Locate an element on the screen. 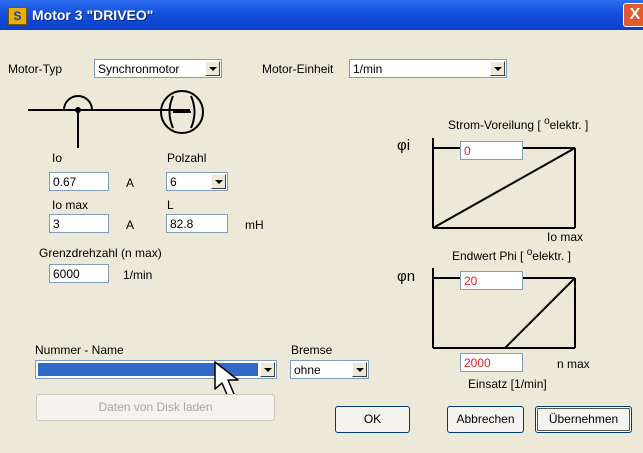  einsatz-field: 2000 is located at coordinates (491, 362).